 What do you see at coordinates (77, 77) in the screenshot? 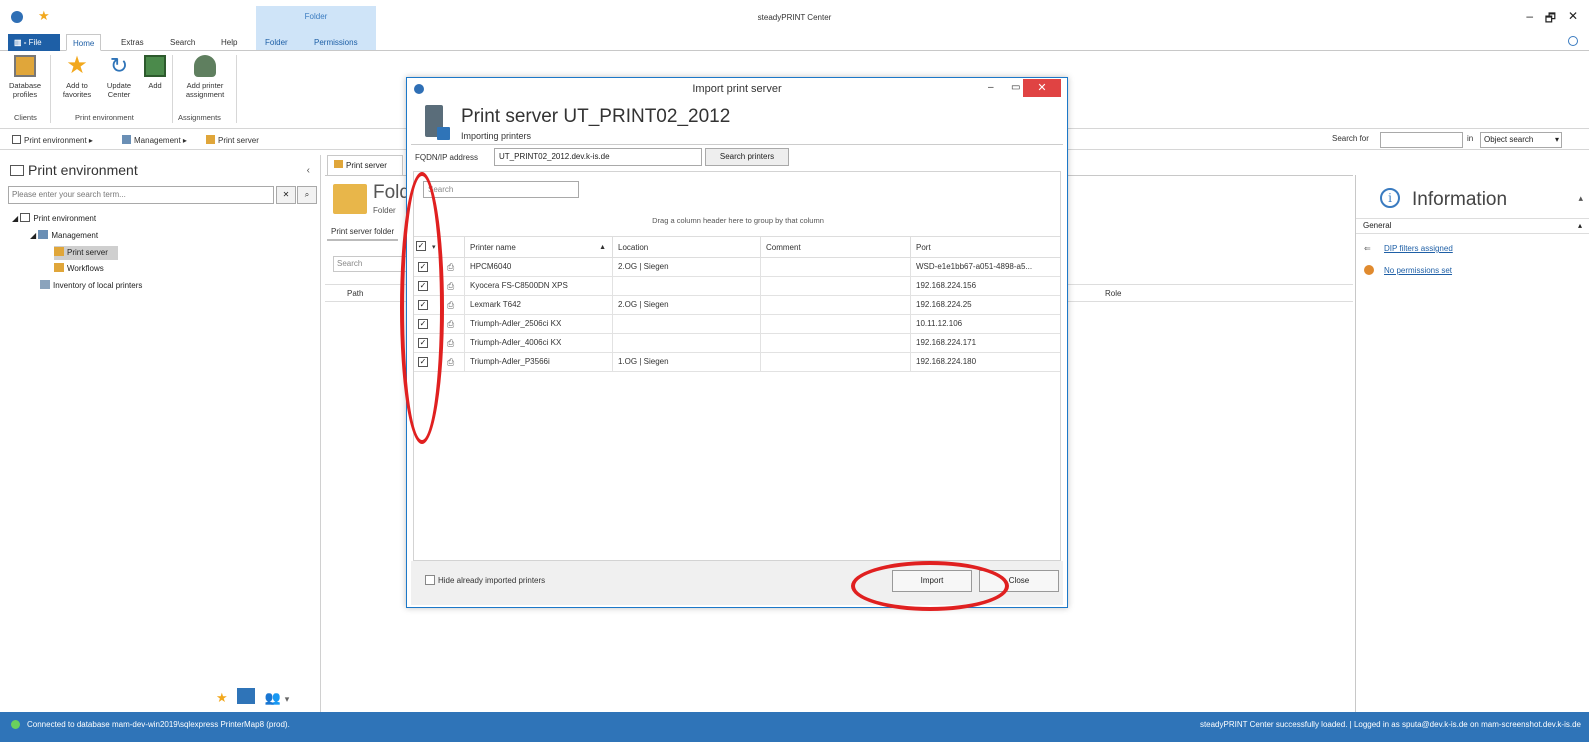
I see `add-to-favorites-button: ★ Add to favorites` at bounding box center [77, 77].